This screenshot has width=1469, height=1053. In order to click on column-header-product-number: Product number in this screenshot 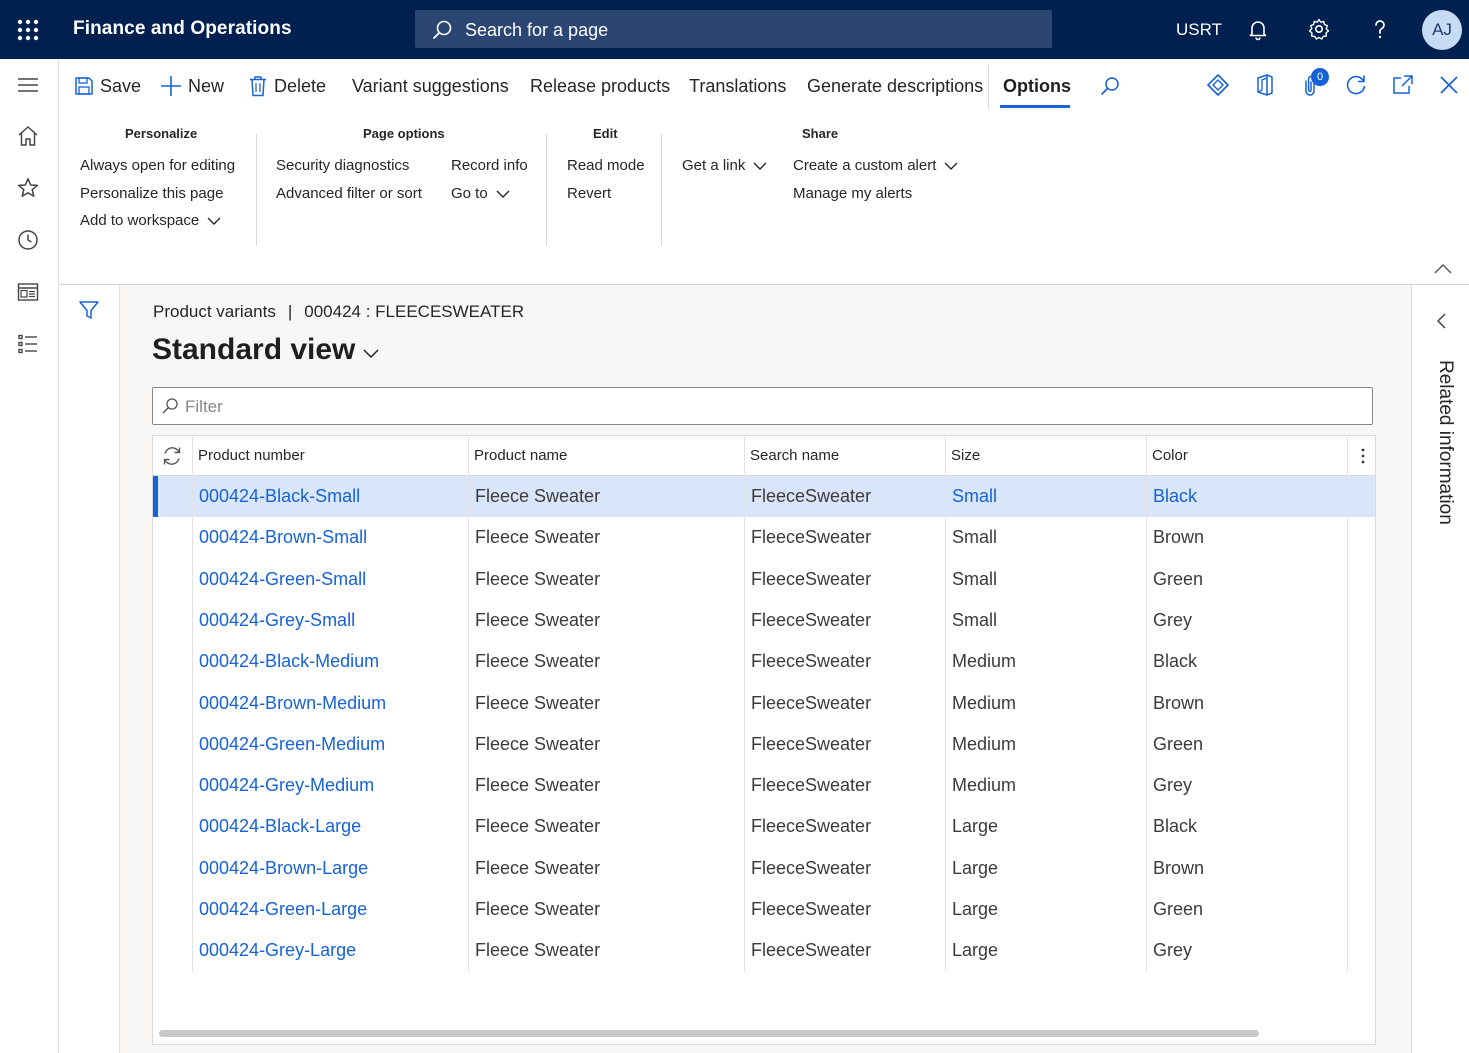, I will do `click(330, 456)`.